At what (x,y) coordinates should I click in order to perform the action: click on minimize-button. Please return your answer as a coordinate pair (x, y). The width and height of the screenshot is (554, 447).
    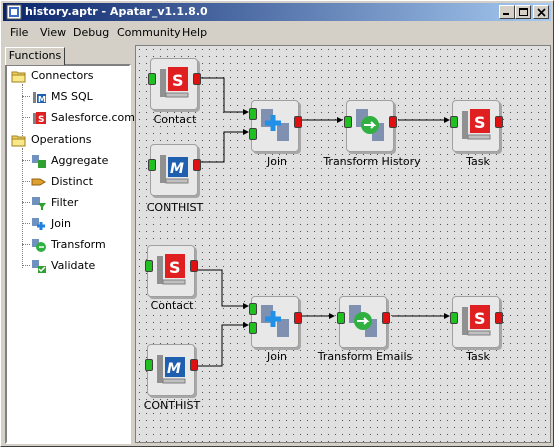
    Looking at the image, I should click on (507, 12).